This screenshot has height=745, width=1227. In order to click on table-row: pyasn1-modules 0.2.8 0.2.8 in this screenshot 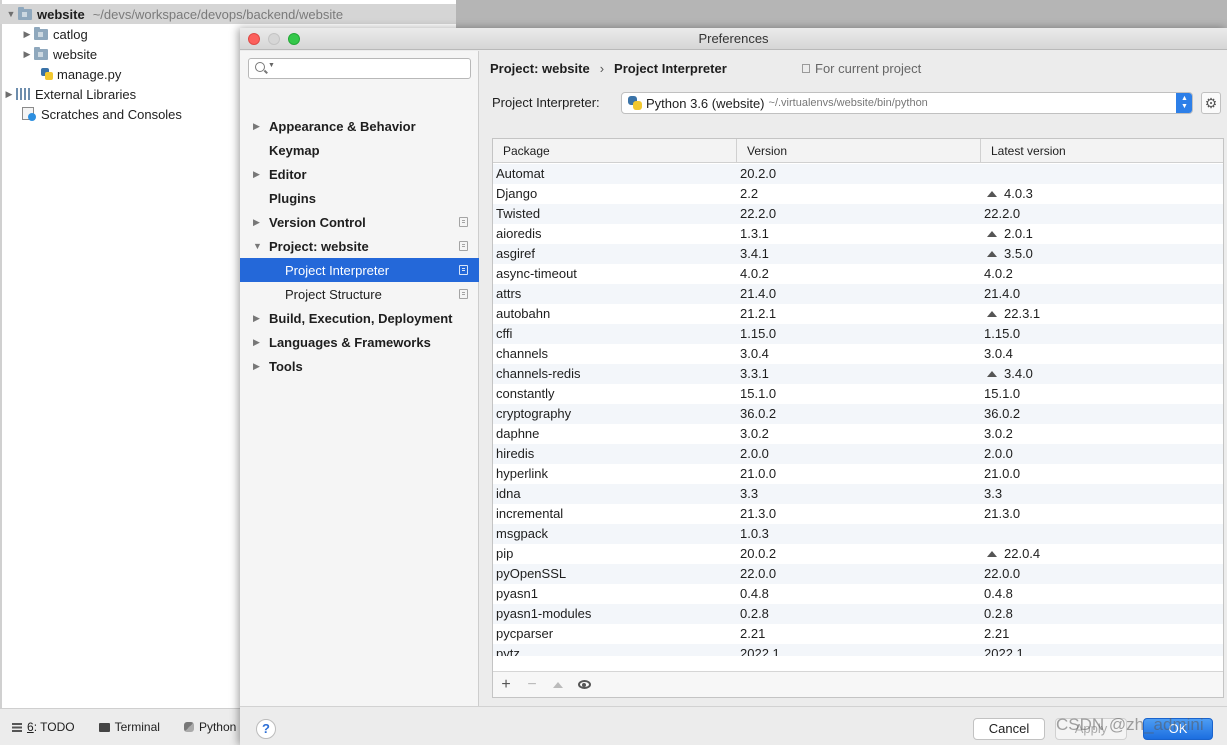, I will do `click(858, 614)`.